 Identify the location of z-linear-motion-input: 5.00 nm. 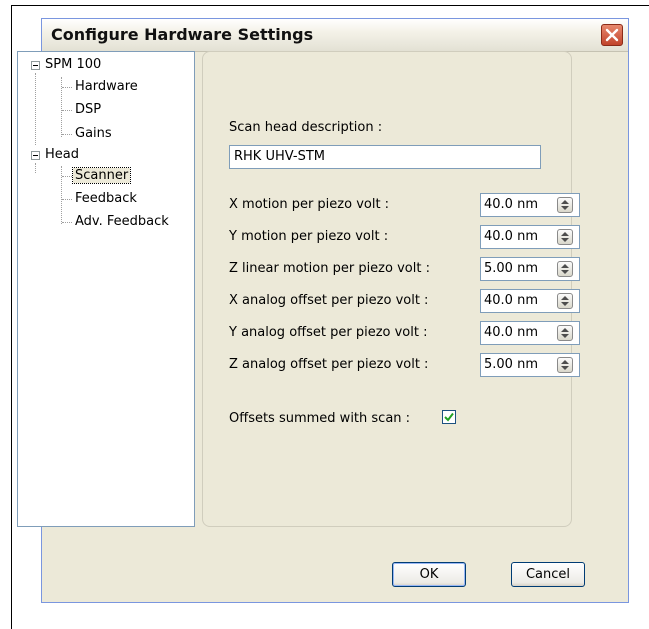
(530, 269).